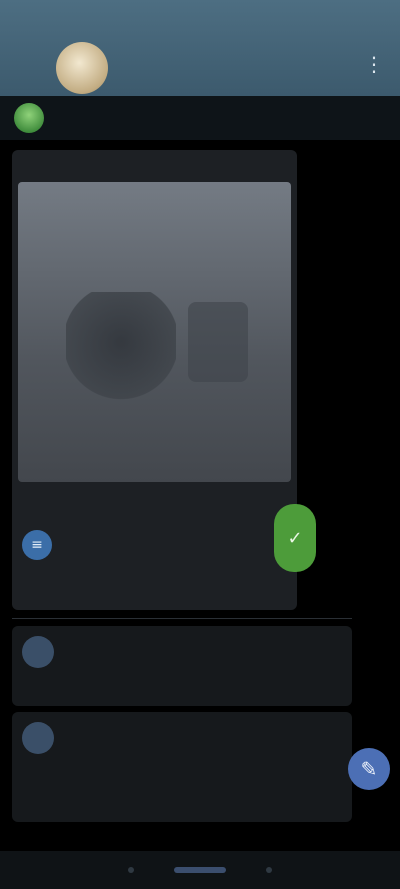 The height and width of the screenshot is (889, 400). What do you see at coordinates (82, 68) in the screenshot?
I see `chat-avatar` at bounding box center [82, 68].